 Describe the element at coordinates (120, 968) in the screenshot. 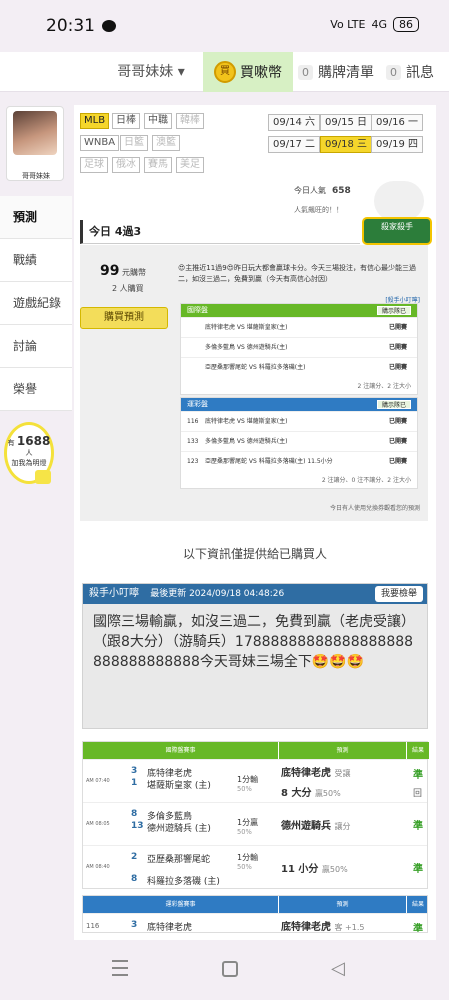

I see `recent-apps-icon` at that location.